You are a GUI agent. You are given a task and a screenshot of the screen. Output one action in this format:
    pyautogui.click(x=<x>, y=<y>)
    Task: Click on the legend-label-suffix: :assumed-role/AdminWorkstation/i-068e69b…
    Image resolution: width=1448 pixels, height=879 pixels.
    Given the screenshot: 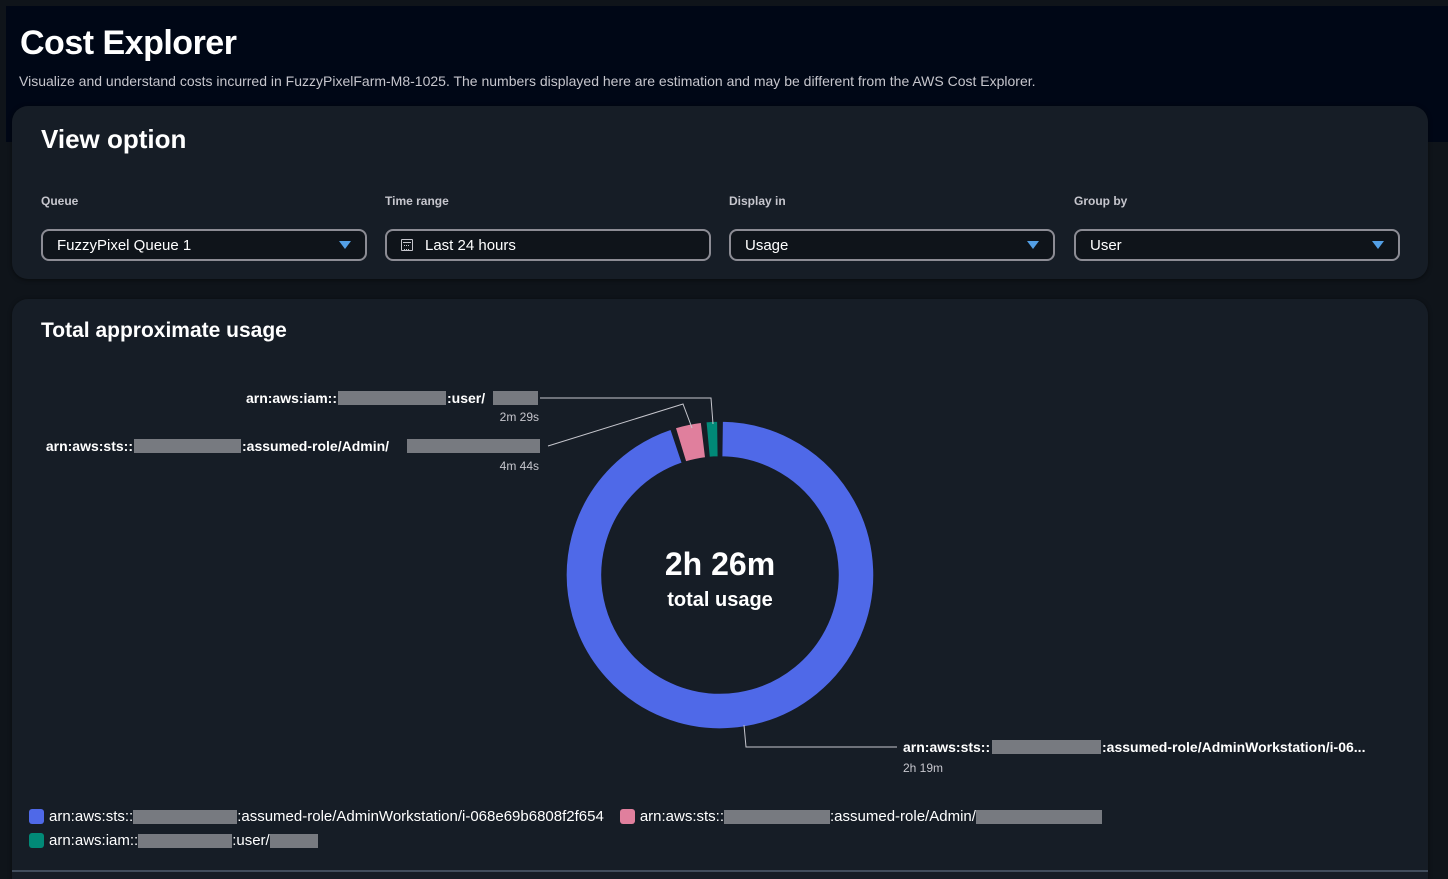 What is the action you would take?
    pyautogui.click(x=420, y=816)
    